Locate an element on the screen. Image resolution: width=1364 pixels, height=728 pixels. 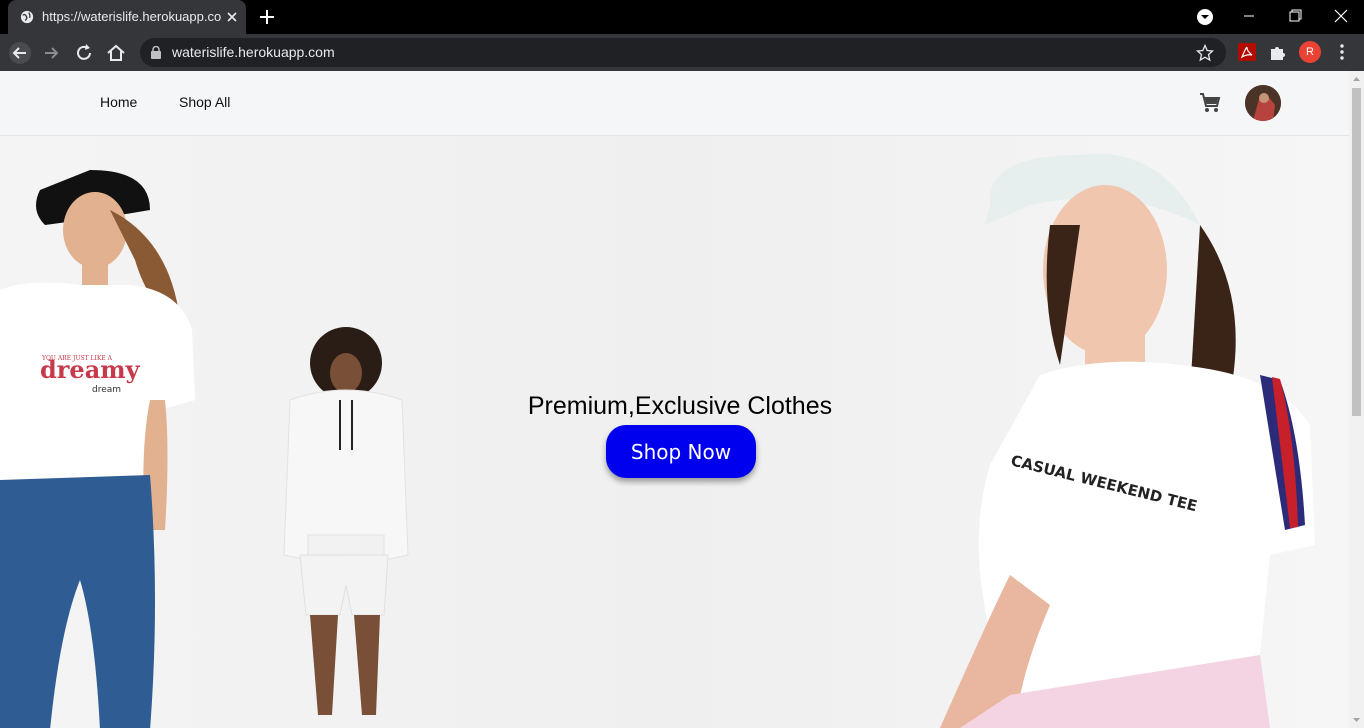
minimize-icon is located at coordinates (1249, 16).